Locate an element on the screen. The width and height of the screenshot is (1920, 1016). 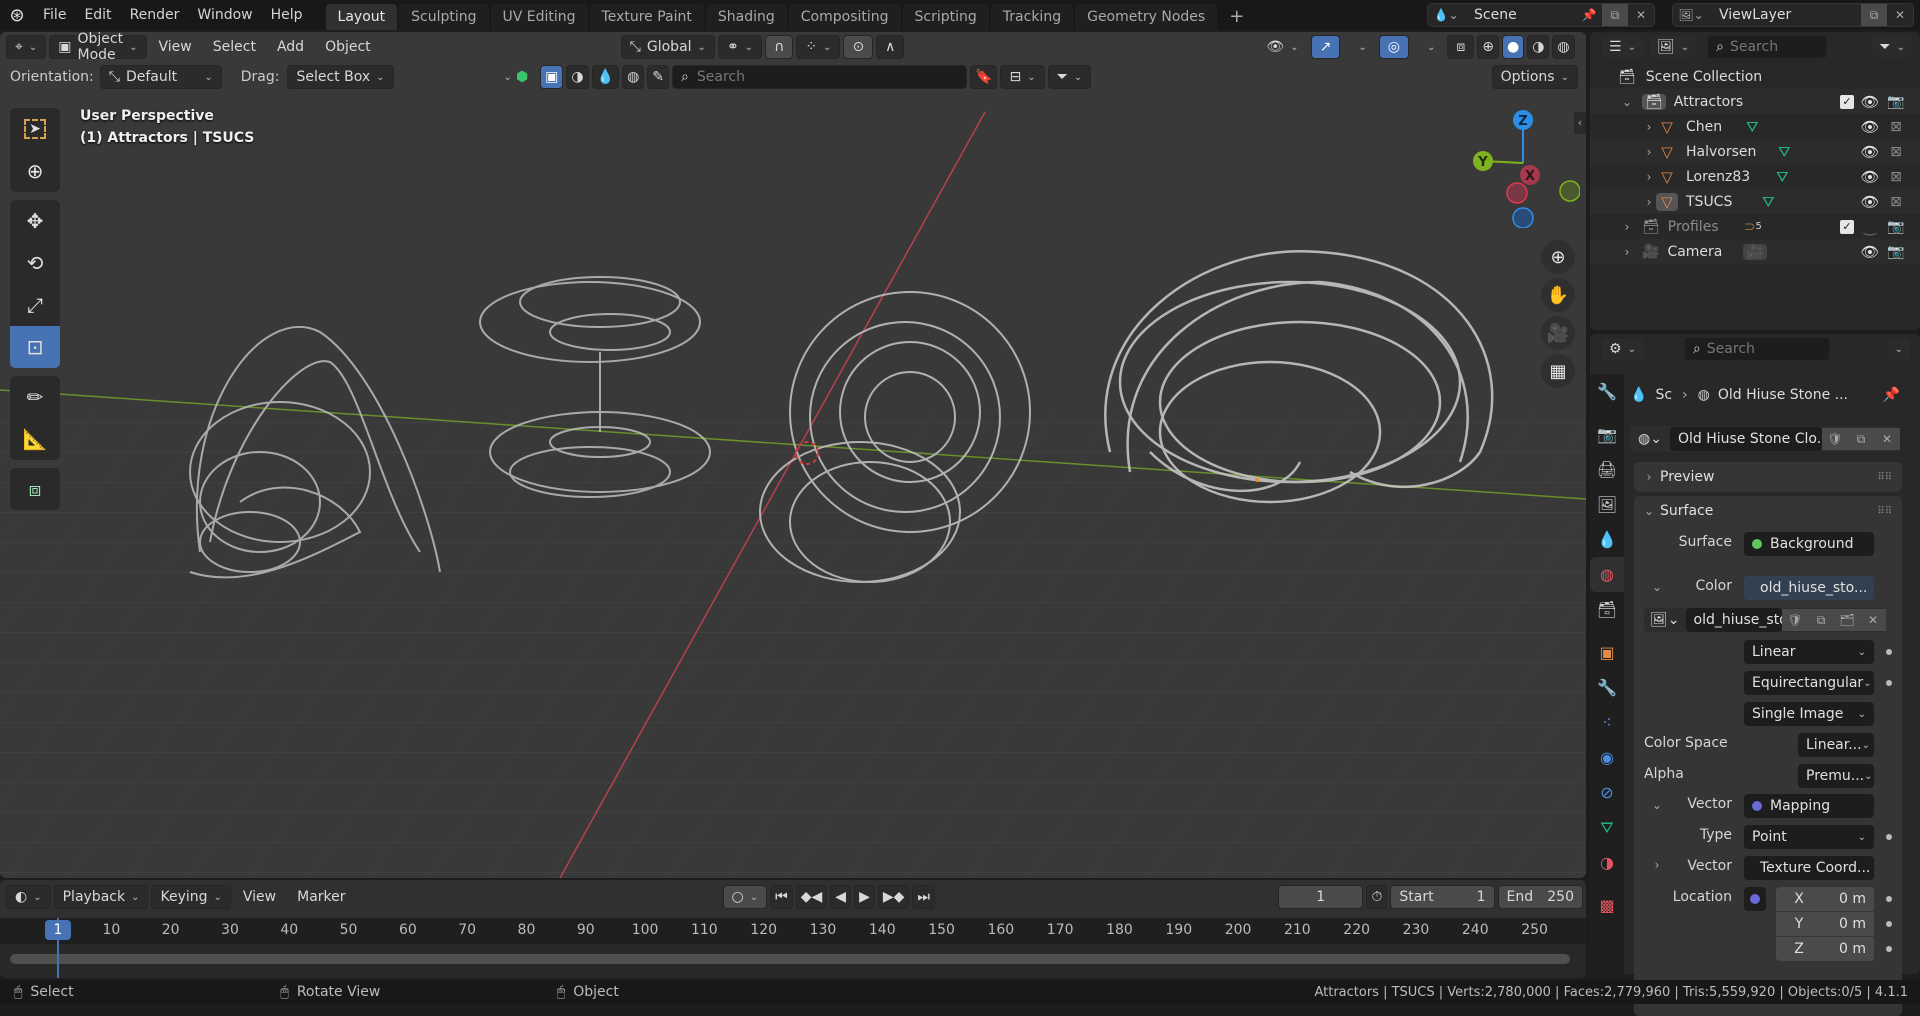
camera-data-icon: 🎥 is located at coordinates (1755, 251).